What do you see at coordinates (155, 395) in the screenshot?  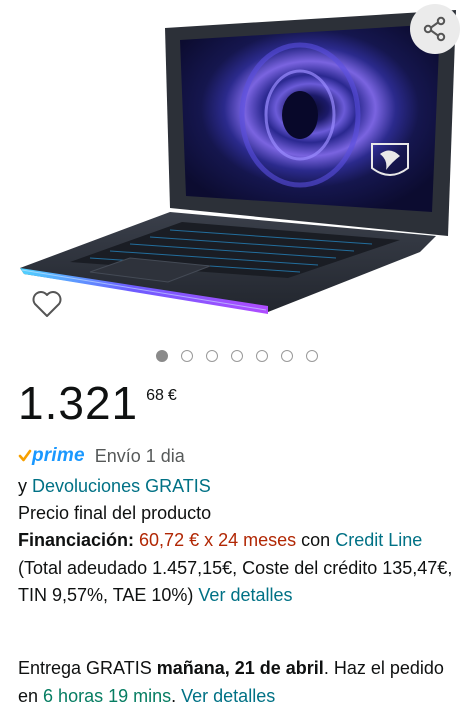 I see `price-fraction: 68` at bounding box center [155, 395].